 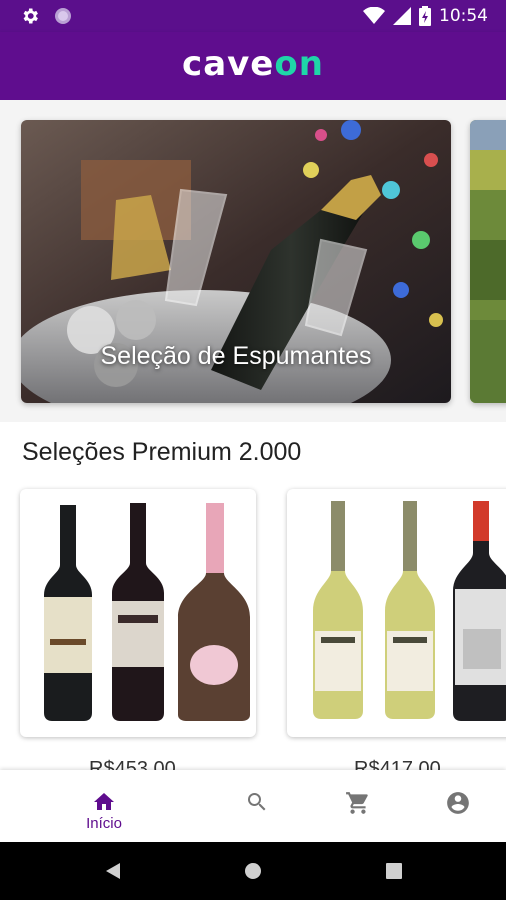 What do you see at coordinates (402, 16) in the screenshot?
I see `signal-icon` at bounding box center [402, 16].